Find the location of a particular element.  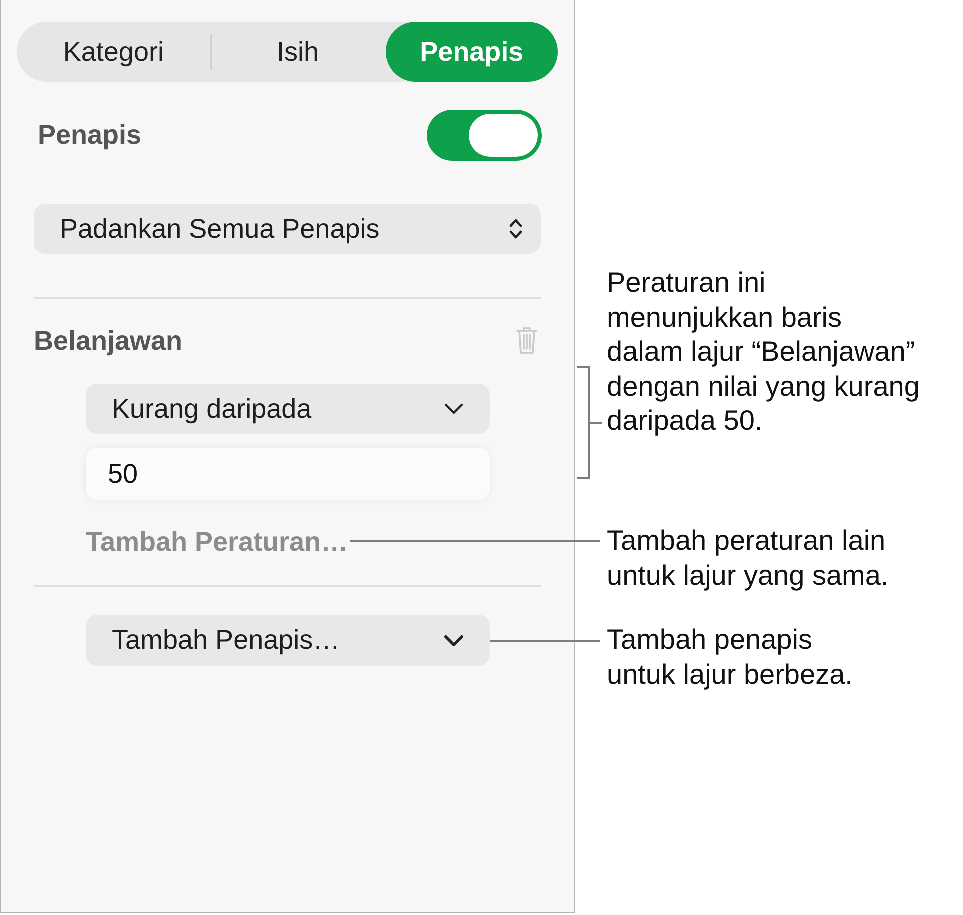

filter-label: Penapis is located at coordinates (90, 135).